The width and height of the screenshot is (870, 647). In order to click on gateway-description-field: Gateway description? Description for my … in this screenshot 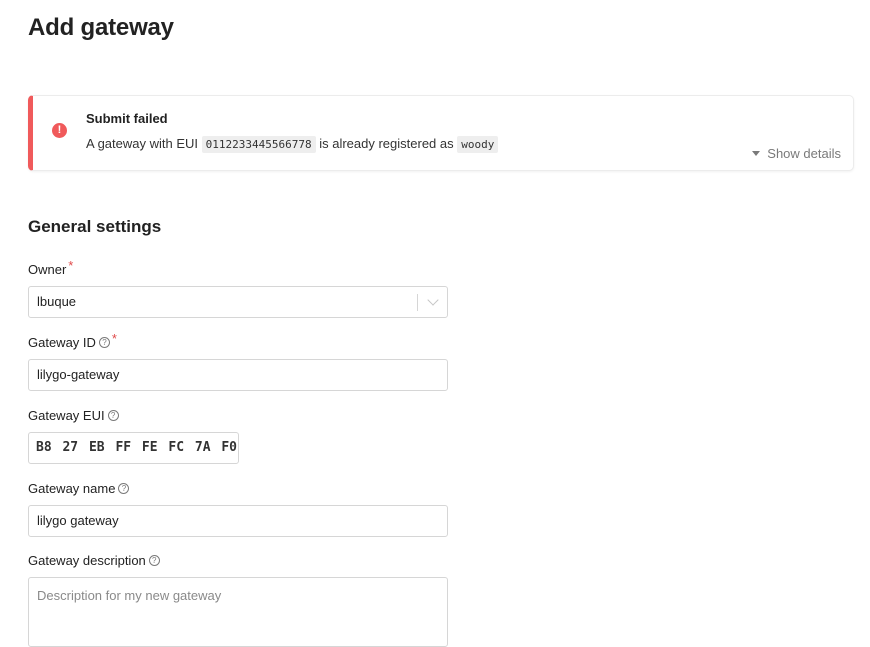, I will do `click(238, 599)`.